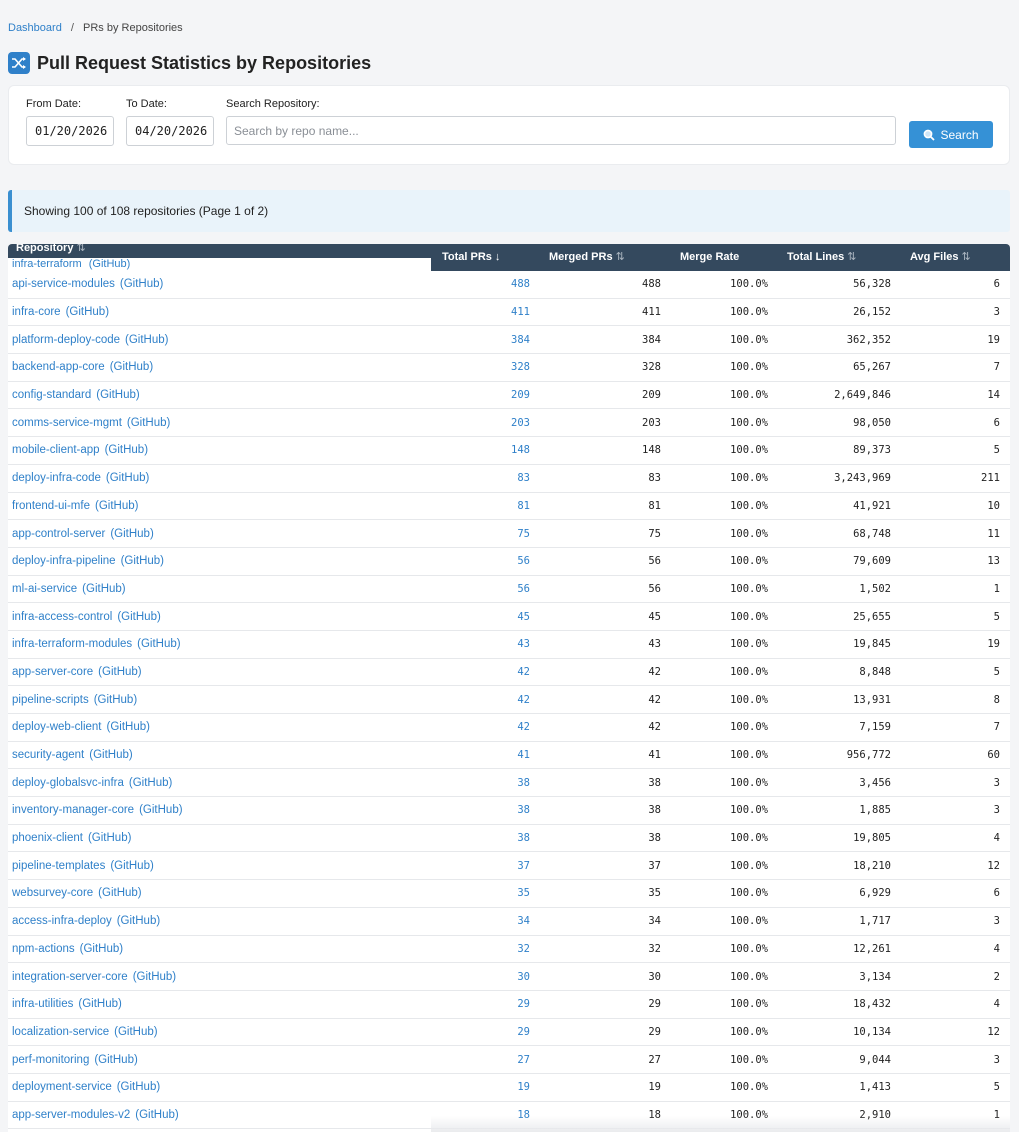 The width and height of the screenshot is (1019, 1132). What do you see at coordinates (993, 755) in the screenshot?
I see `avg-files-cell: 60` at bounding box center [993, 755].